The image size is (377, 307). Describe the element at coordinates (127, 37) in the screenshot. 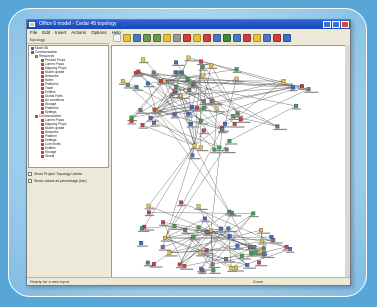

I see `open-icon` at that location.